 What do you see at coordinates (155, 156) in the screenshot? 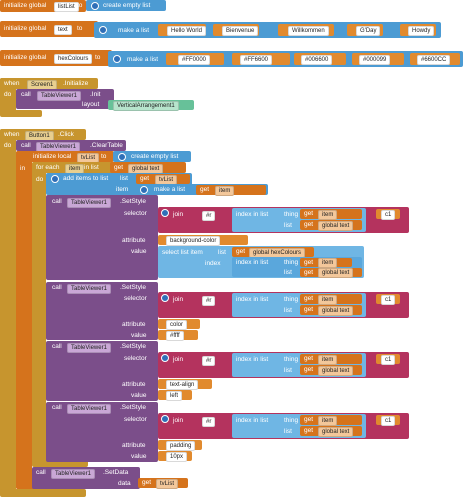
I see `create-empty-list-label: create empty list` at bounding box center [155, 156].